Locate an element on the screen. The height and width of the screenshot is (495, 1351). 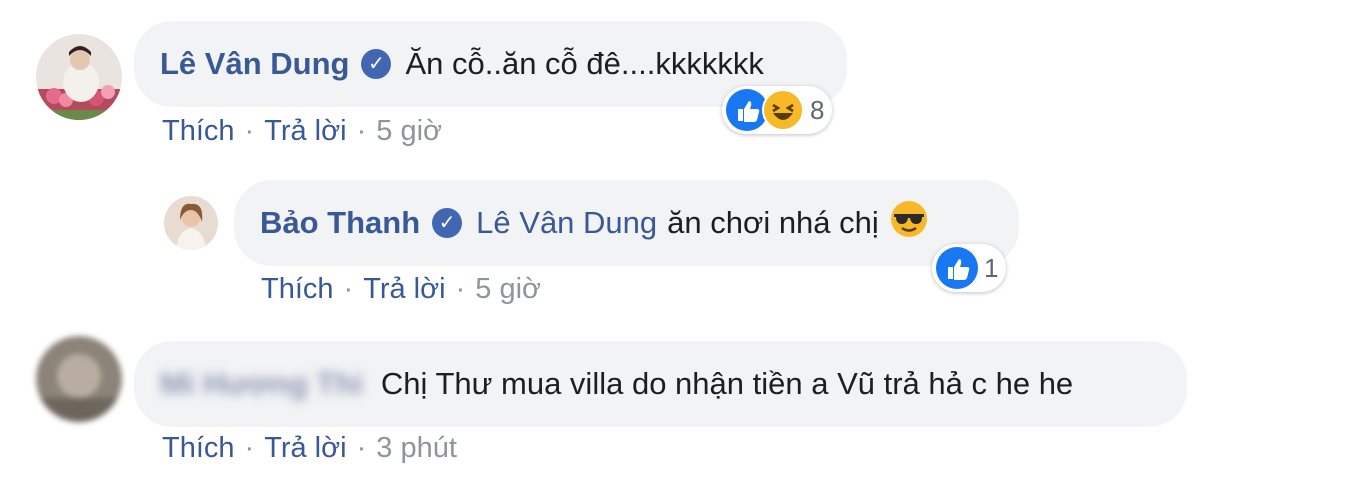
comment-actions-3: Thích · Trả lời · 3 phút is located at coordinates (309, 448).